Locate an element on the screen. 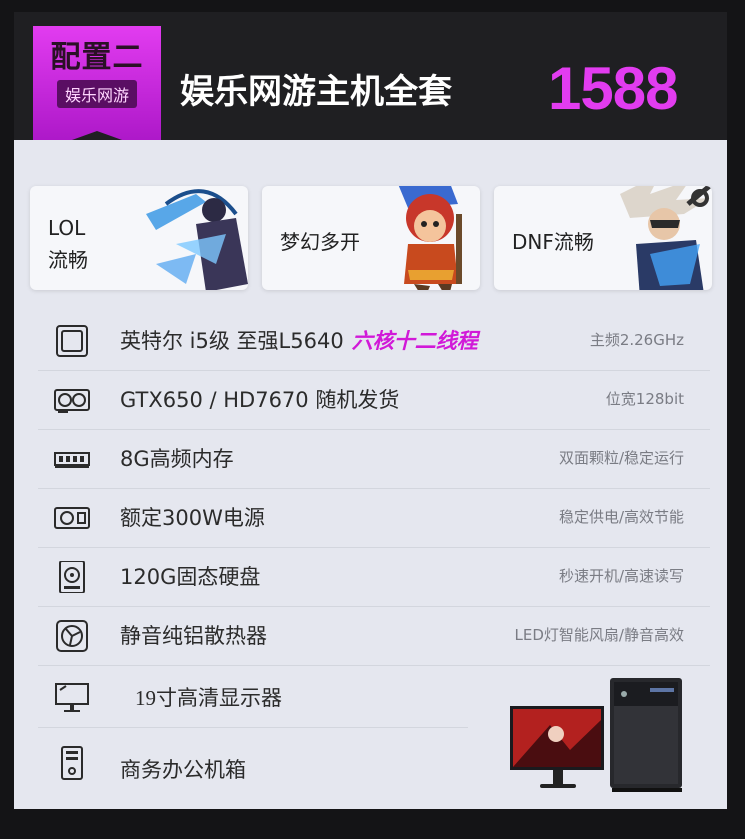 The width and height of the screenshot is (745, 839). fan-icon is located at coordinates (72, 636).